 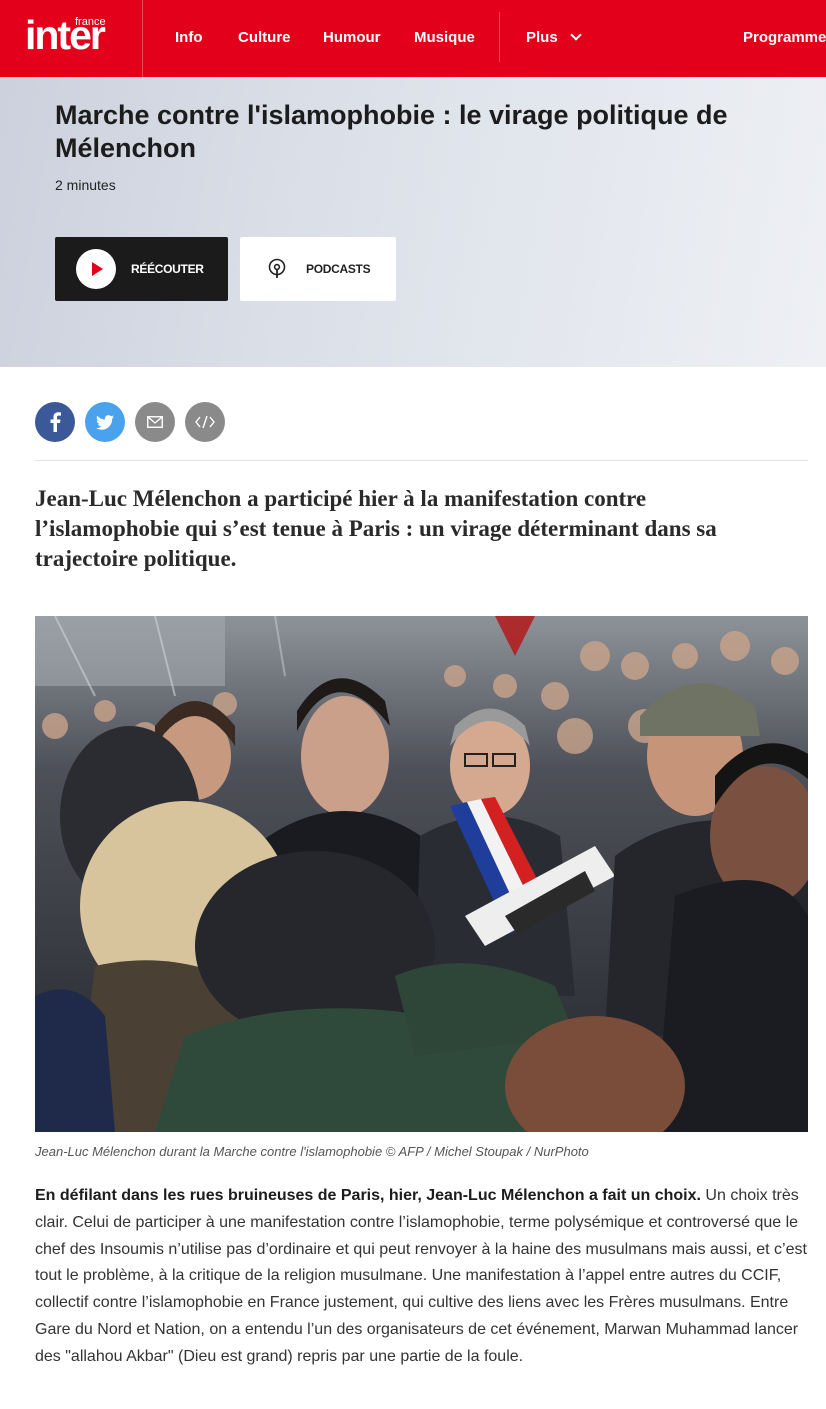 I want to click on twitter-icon, so click(x=105, y=422).